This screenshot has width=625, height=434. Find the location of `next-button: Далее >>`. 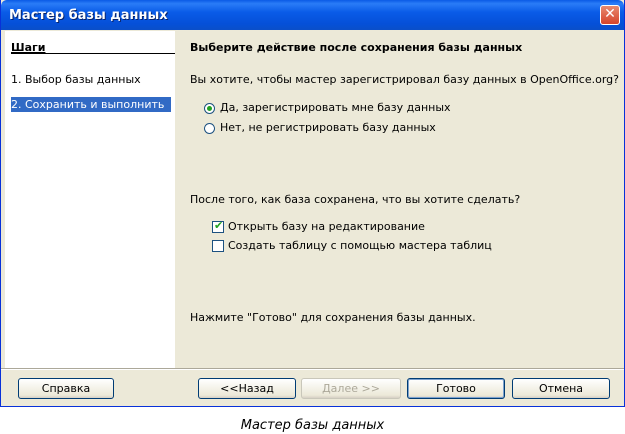

next-button: Далее >> is located at coordinates (351, 388).